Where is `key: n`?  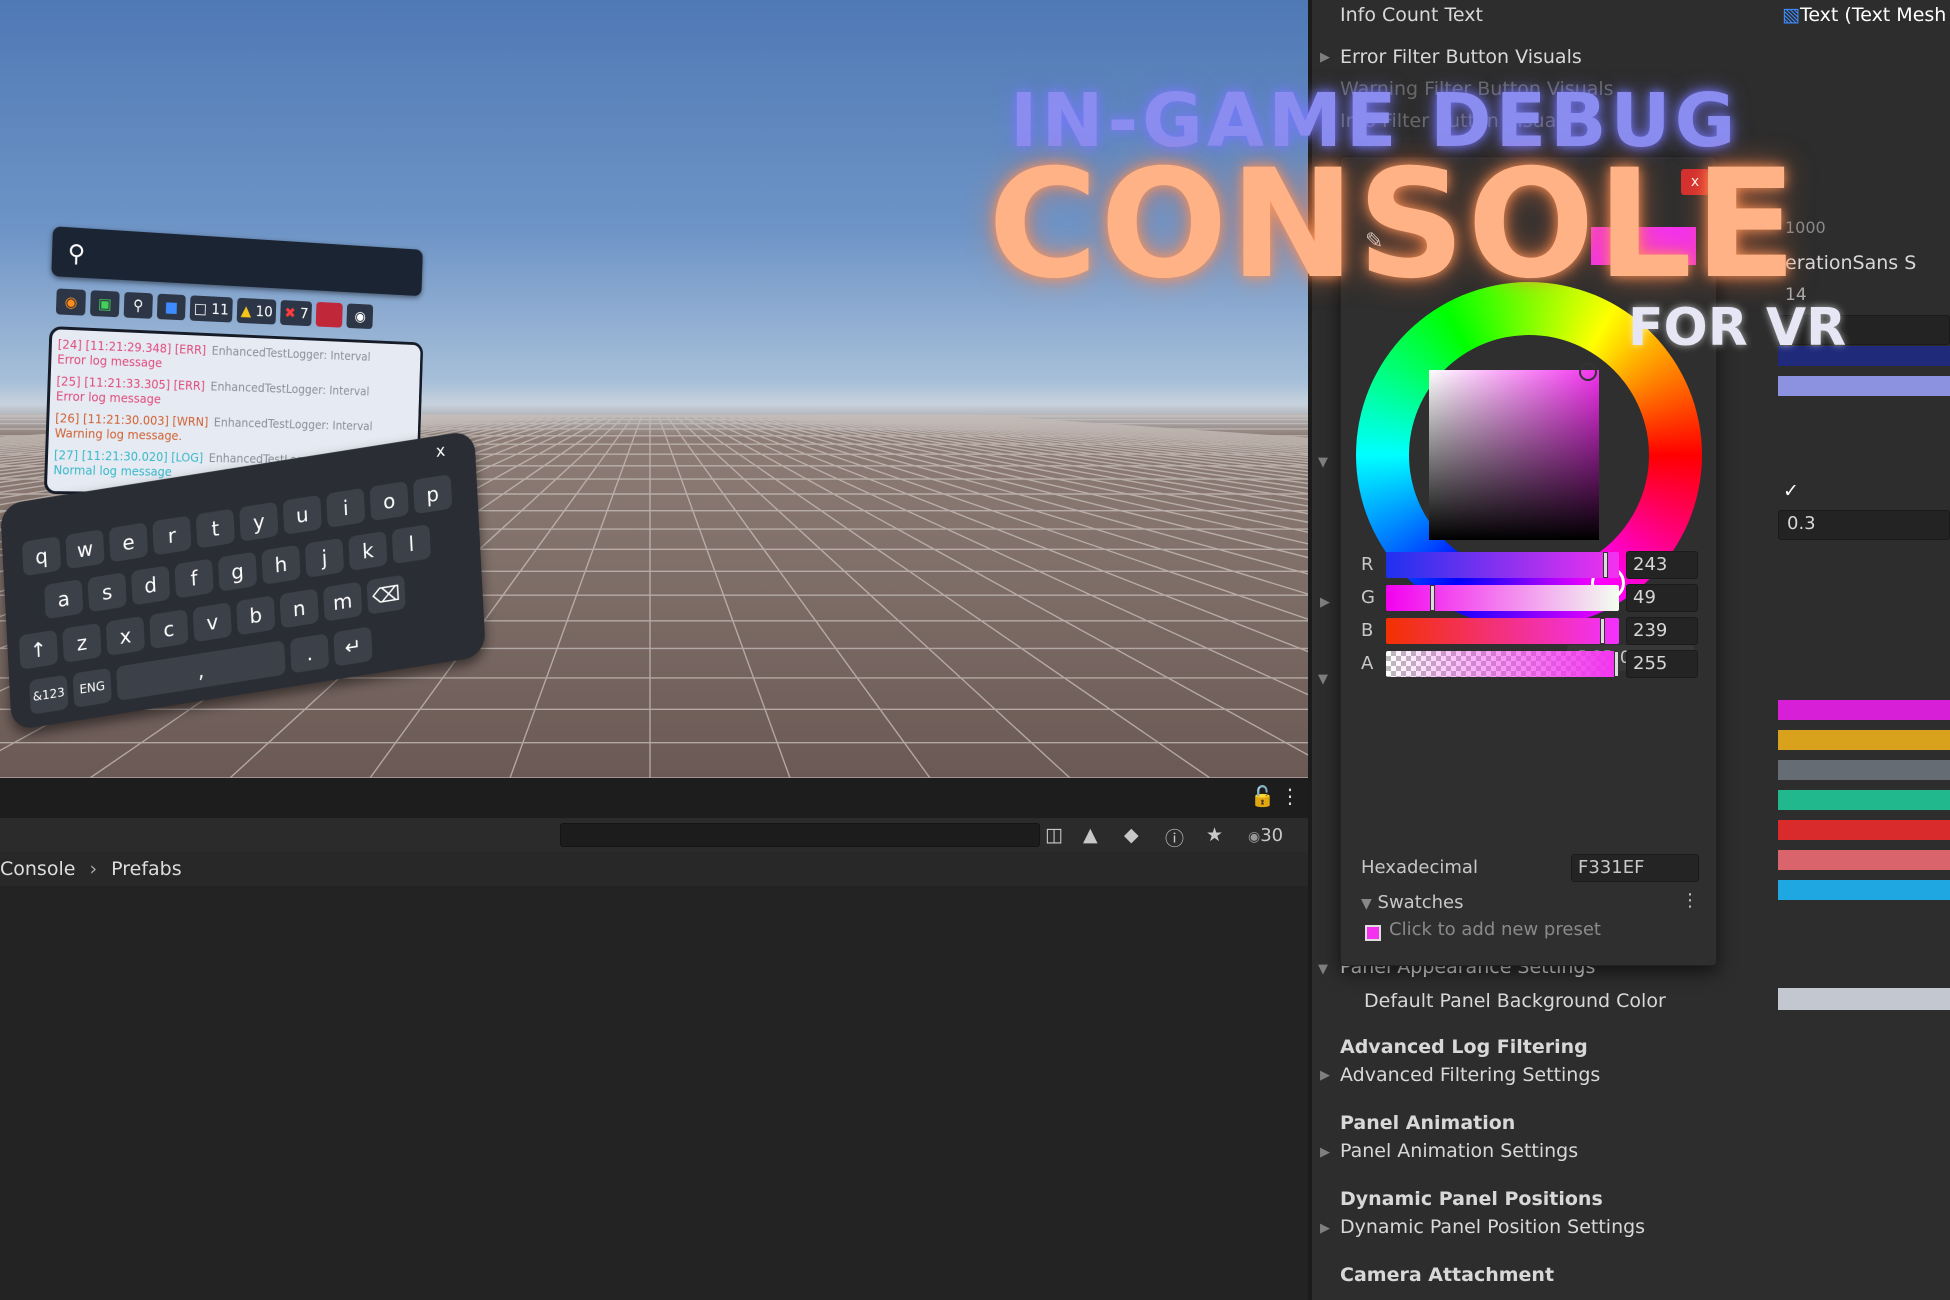 key: n is located at coordinates (299, 608).